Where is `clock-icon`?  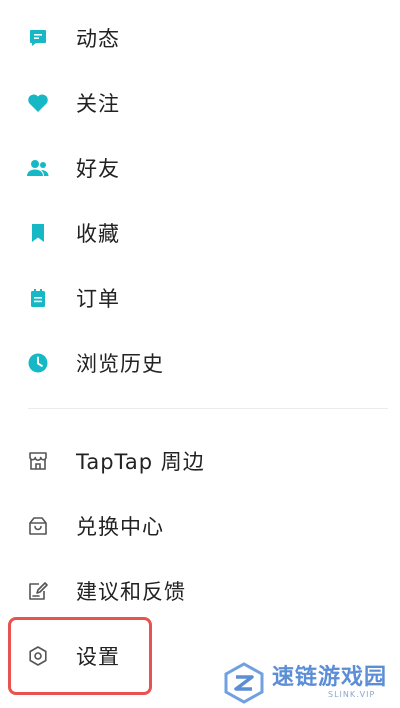 clock-icon is located at coordinates (38, 363).